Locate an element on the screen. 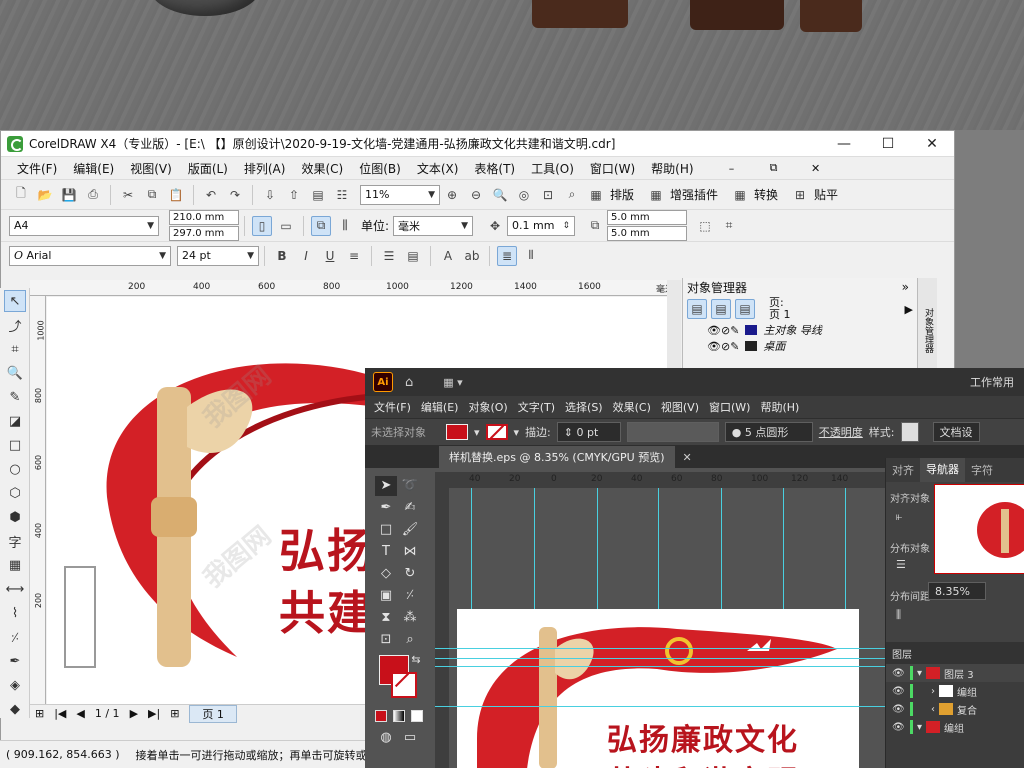 The image size is (1024, 768). pick-tool-icon: ↖ is located at coordinates (15, 301).